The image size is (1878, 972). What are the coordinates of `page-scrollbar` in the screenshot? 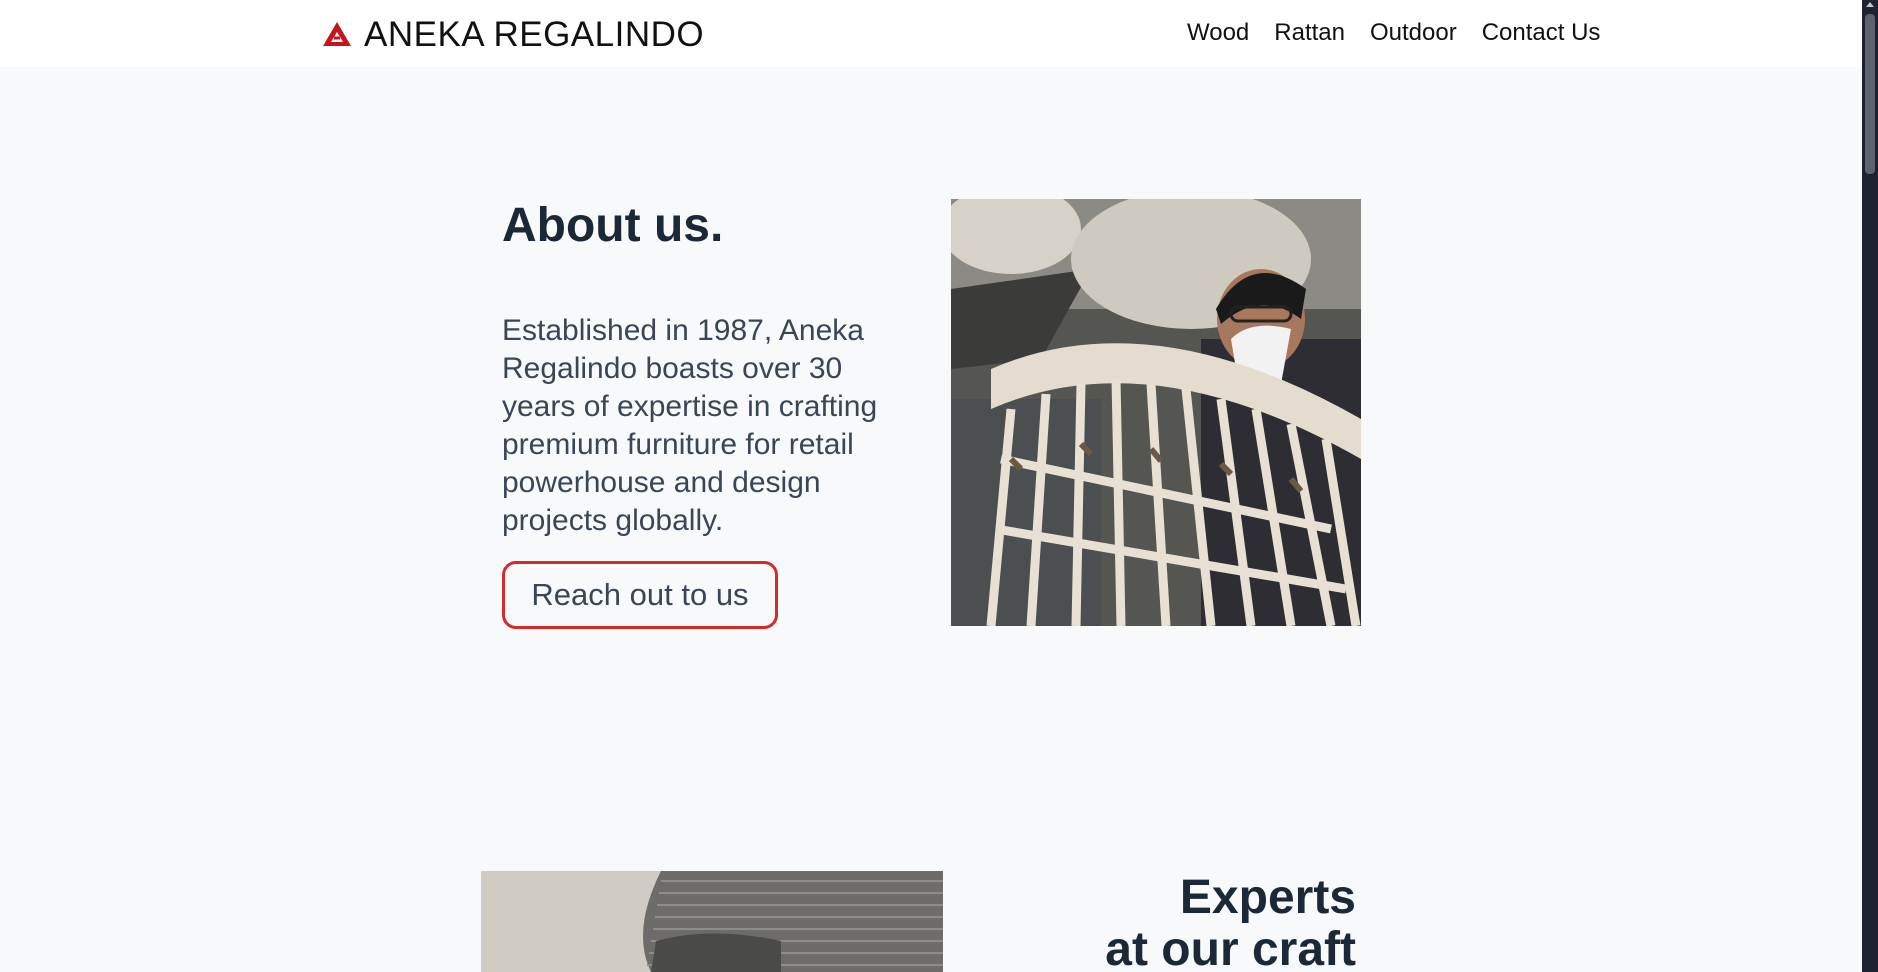 It's located at (1870, 486).